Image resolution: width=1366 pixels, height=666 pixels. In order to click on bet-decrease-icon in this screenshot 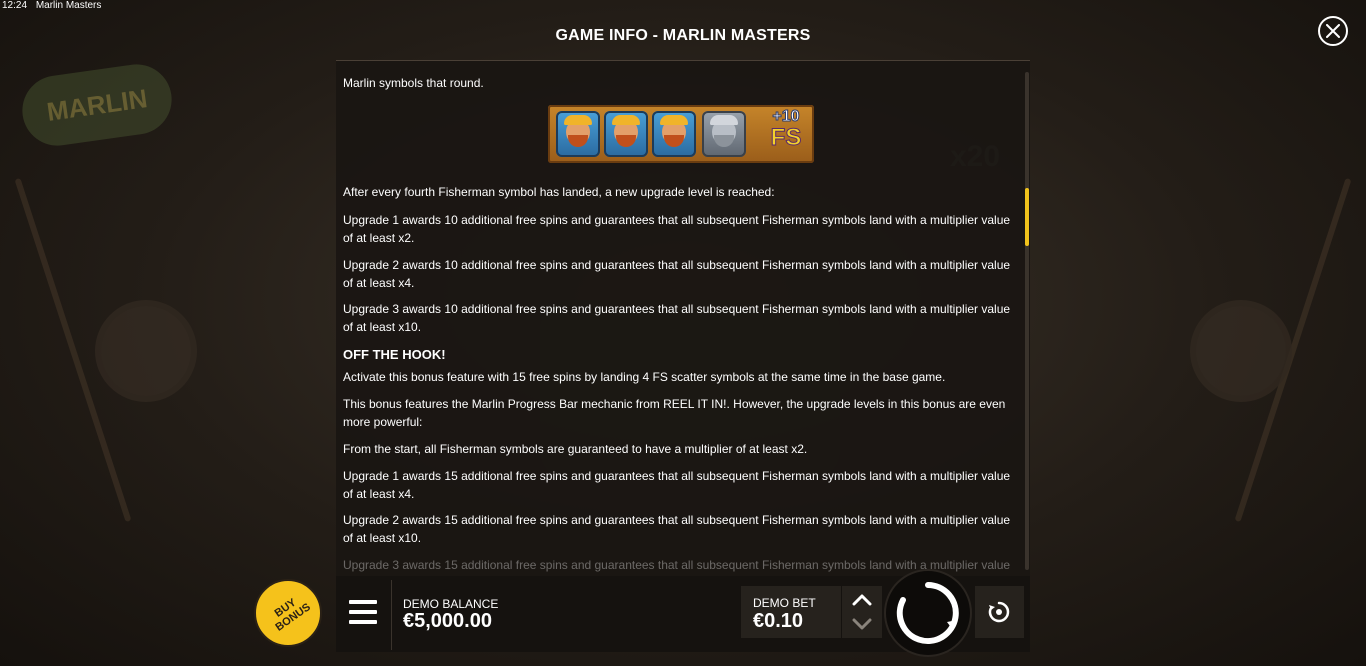, I will do `click(862, 624)`.